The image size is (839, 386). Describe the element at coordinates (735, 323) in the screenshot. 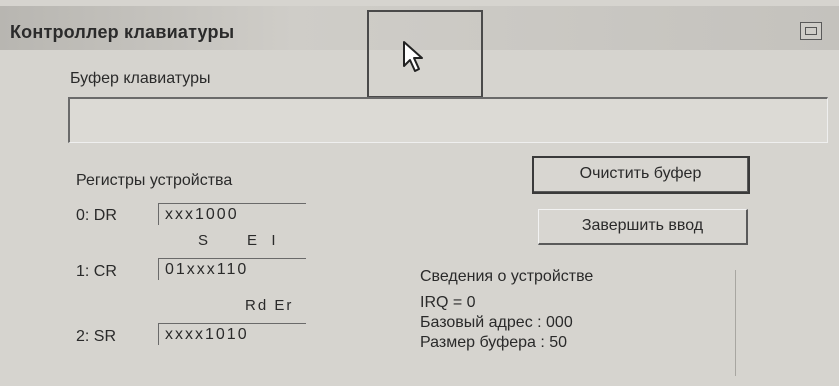

I see `panel-divider` at that location.